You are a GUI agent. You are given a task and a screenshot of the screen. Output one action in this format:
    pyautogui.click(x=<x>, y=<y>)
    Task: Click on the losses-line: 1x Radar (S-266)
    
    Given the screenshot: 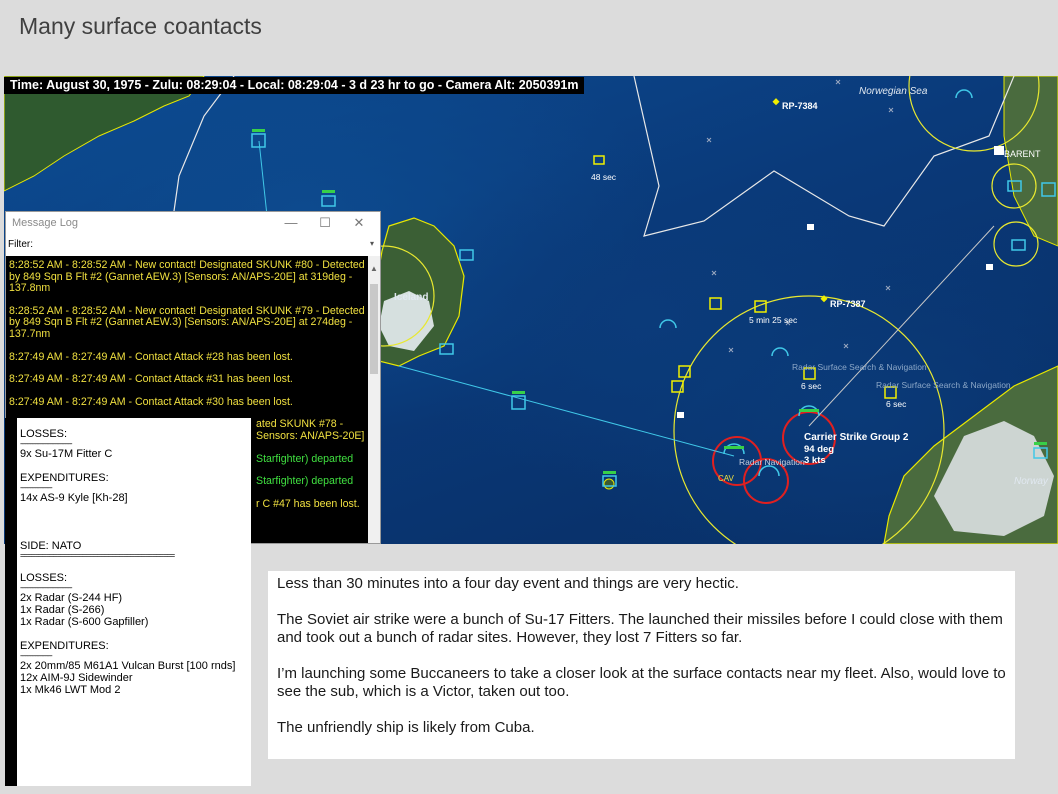 What is the action you would take?
    pyautogui.click(x=62, y=610)
    